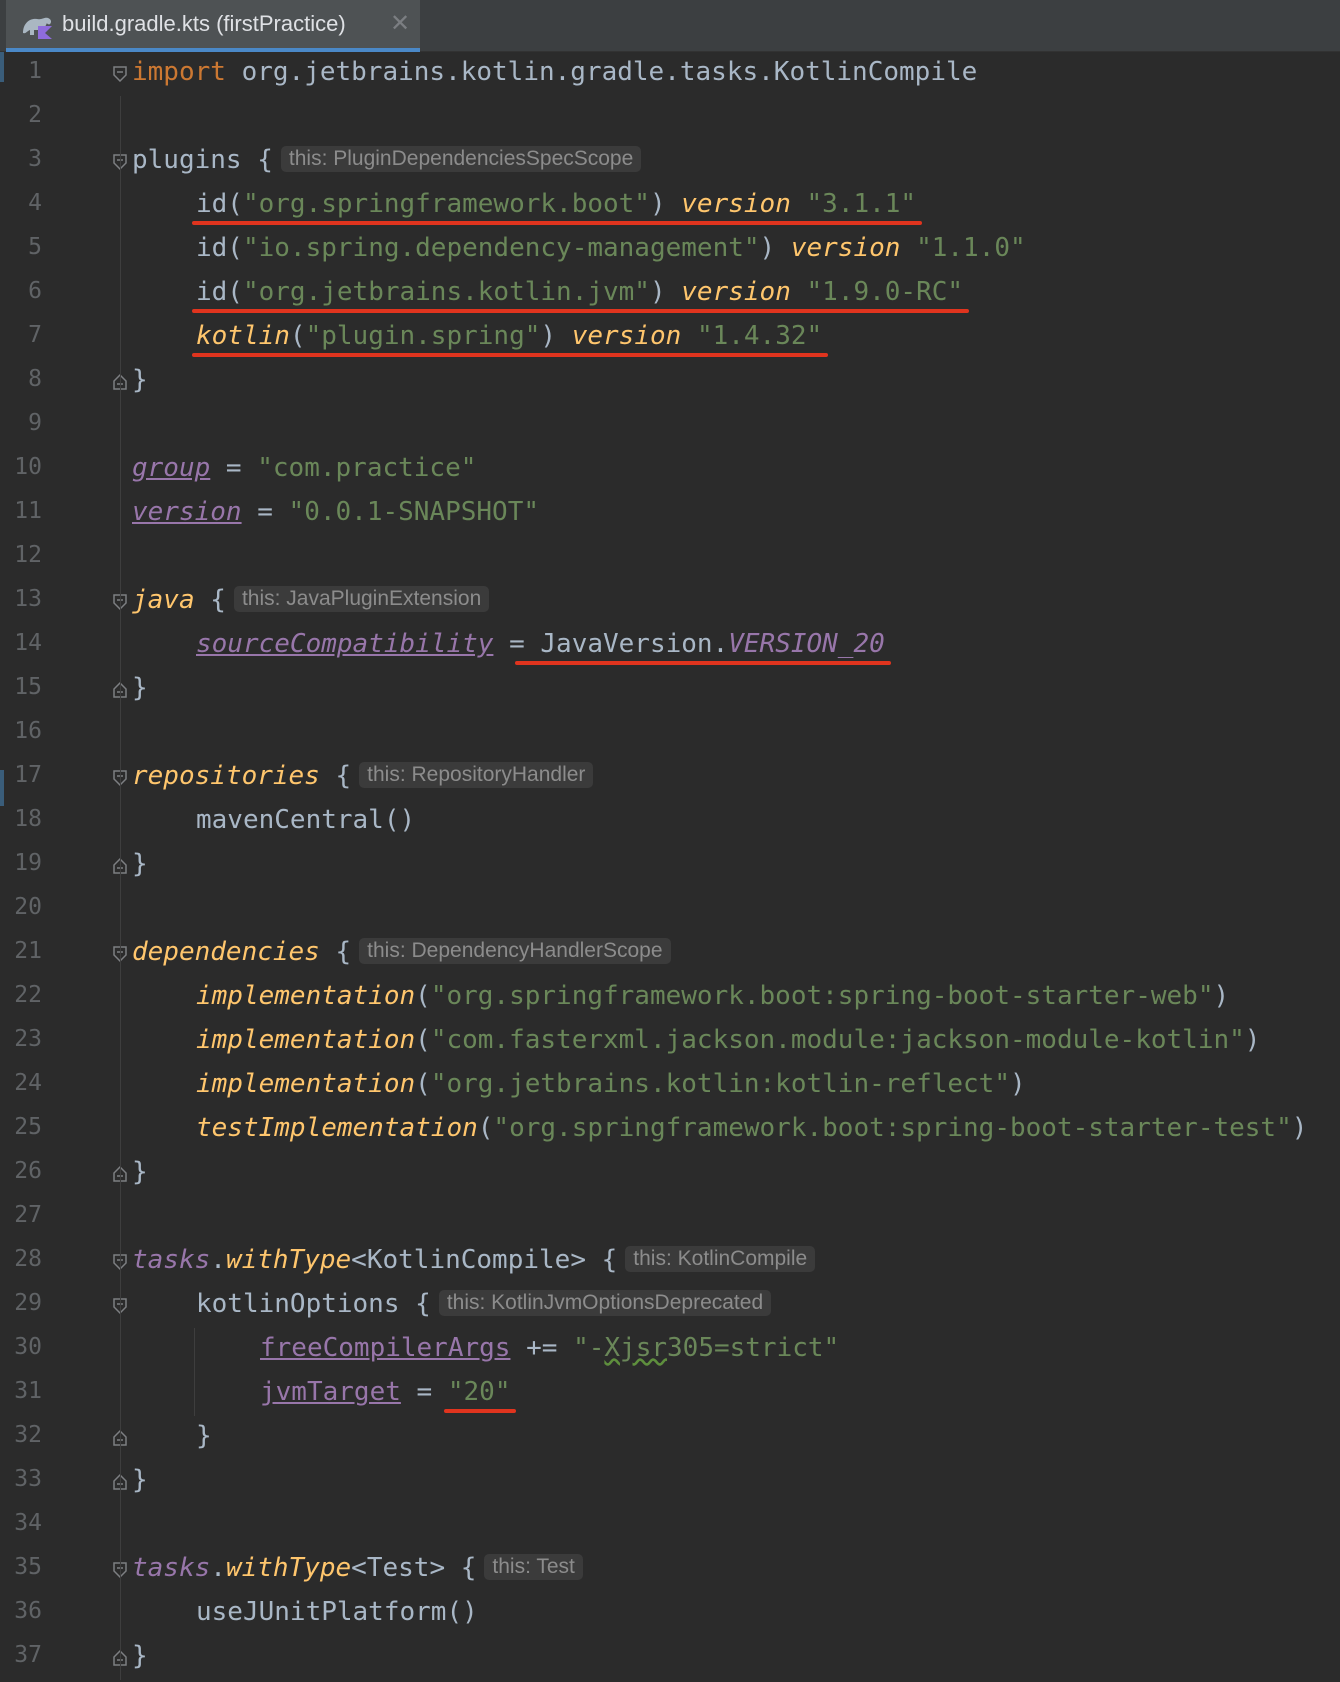  I want to click on code-line: 2, so click(670, 118).